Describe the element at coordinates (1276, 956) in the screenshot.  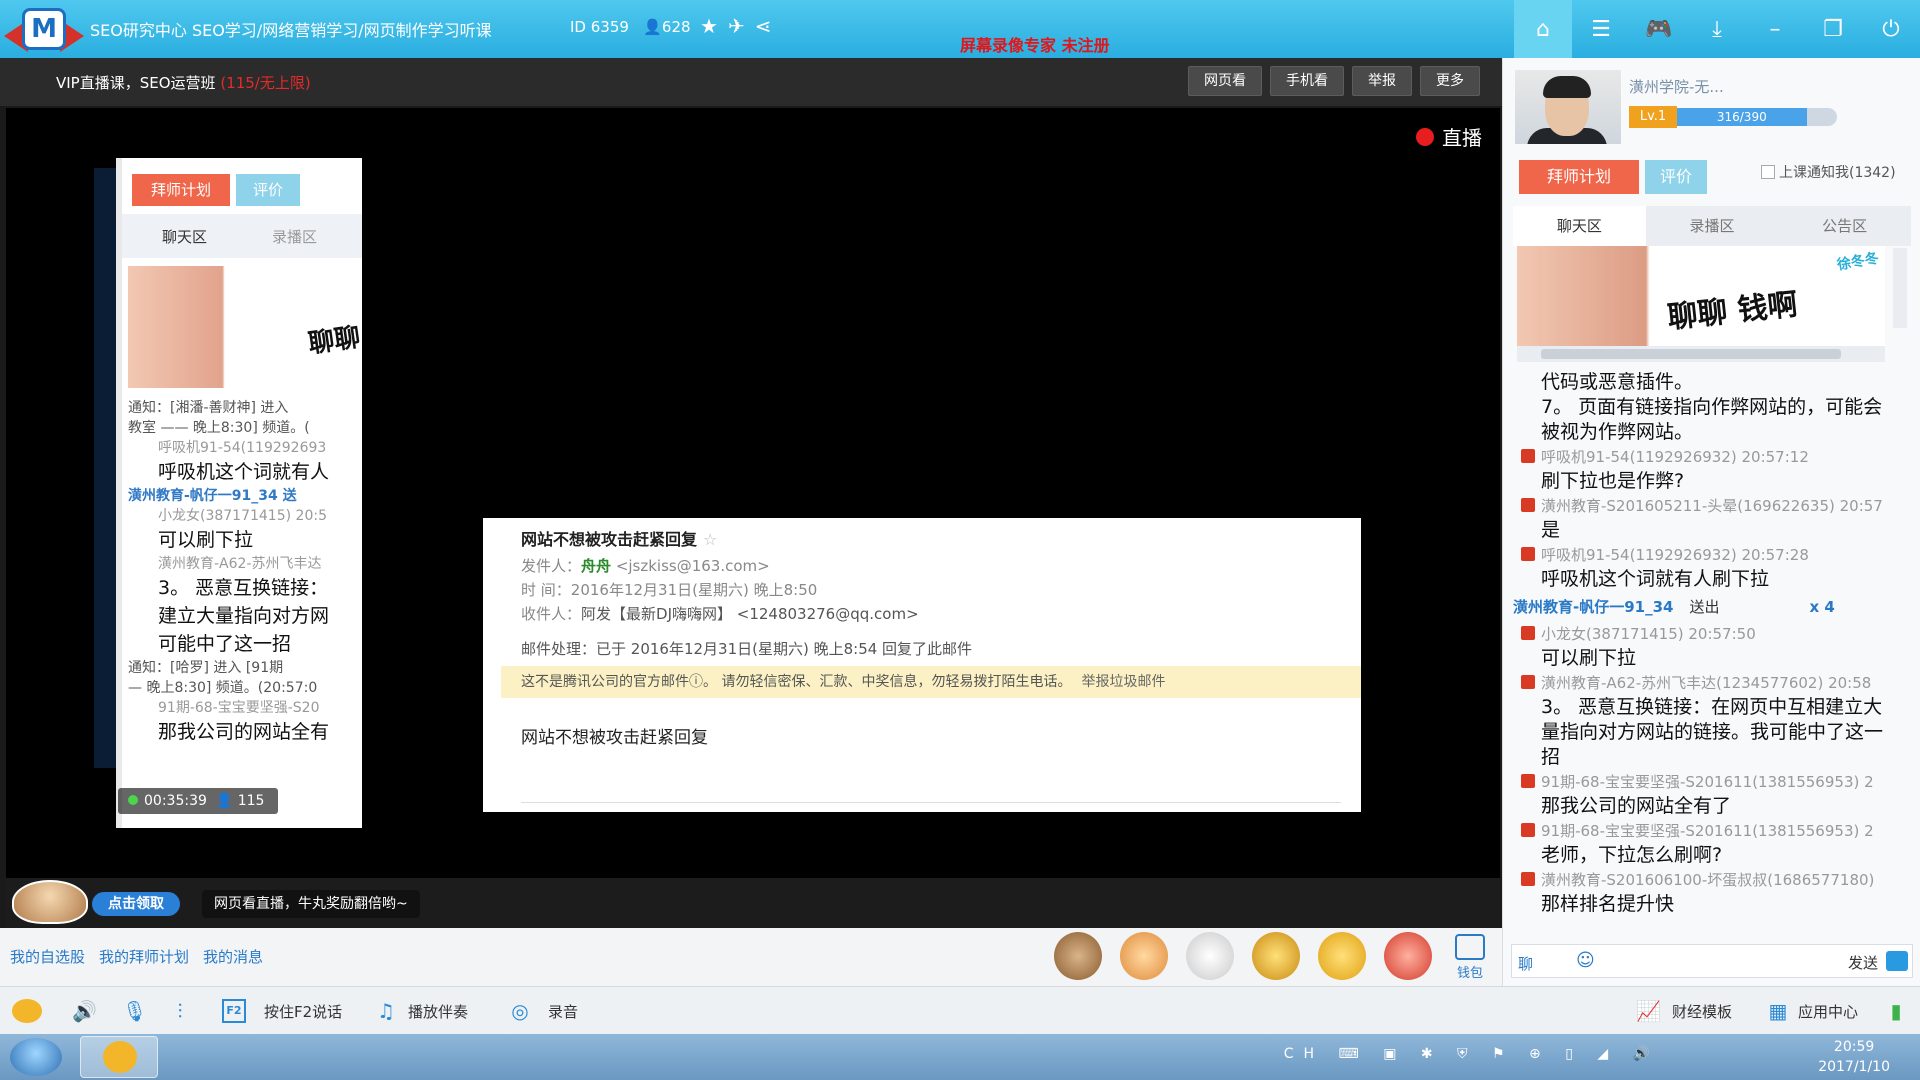
I see `gift-bull-icon` at that location.